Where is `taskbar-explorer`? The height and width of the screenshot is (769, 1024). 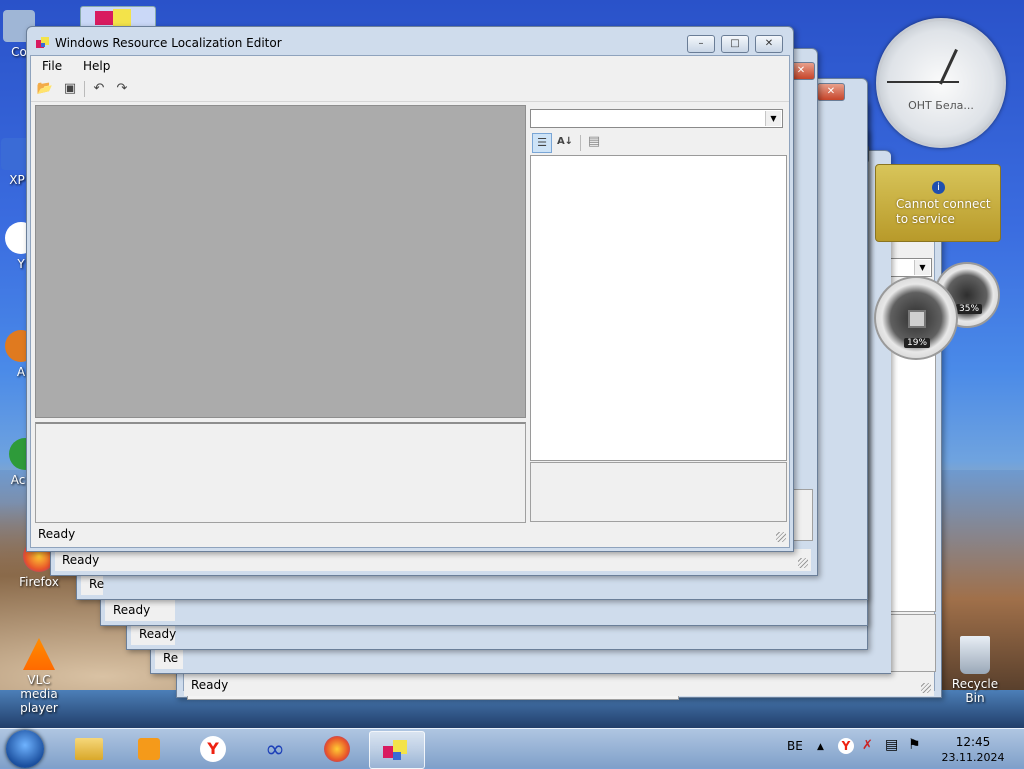
taskbar-explorer is located at coordinates (89, 749).